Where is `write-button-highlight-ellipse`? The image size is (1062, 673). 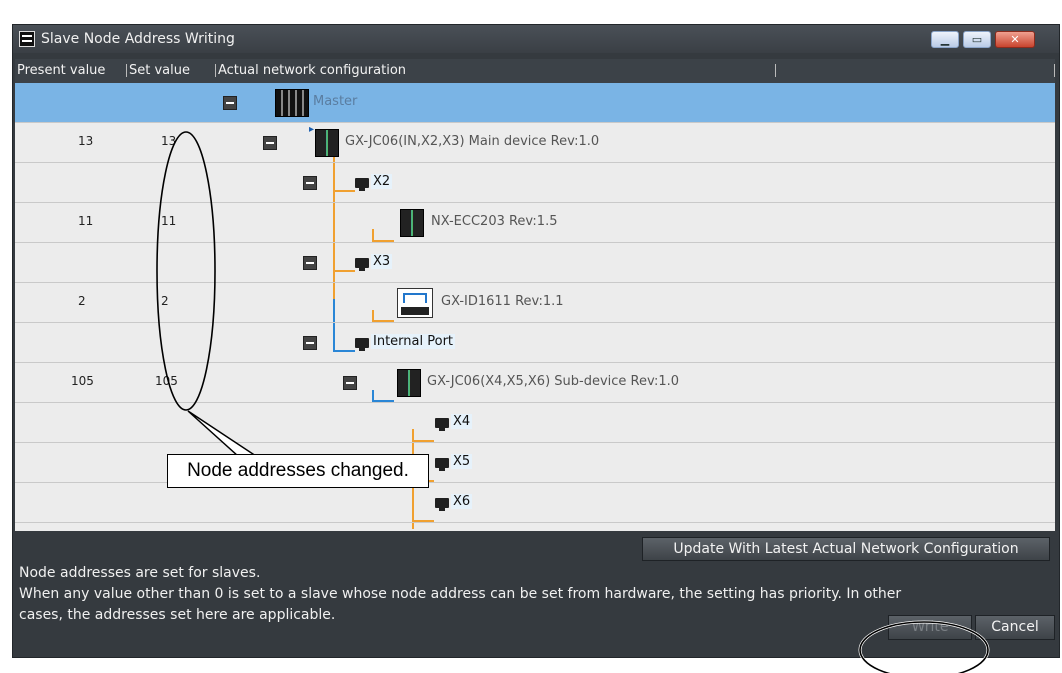
write-button-highlight-ellipse is located at coordinates (924, 647).